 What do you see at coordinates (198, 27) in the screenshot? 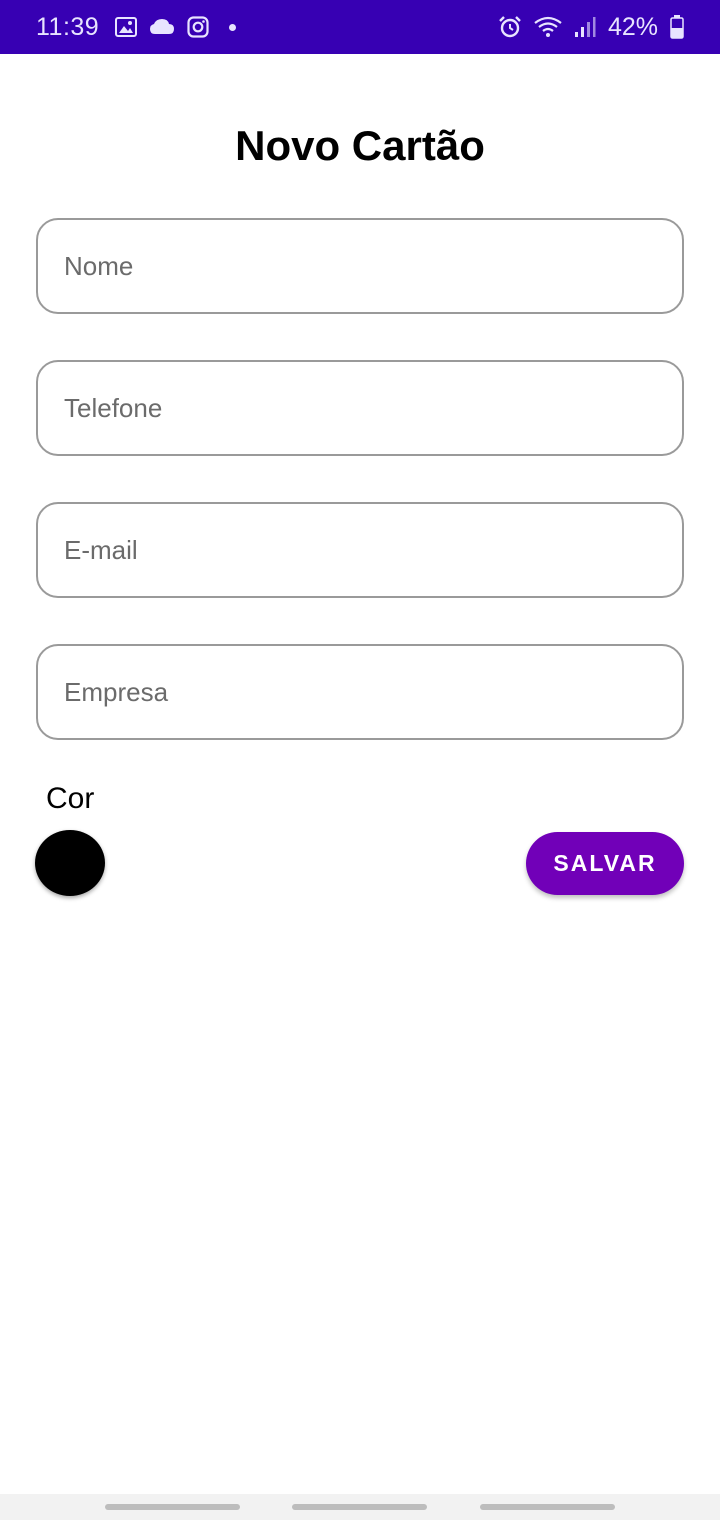
I see `instagram-icon` at bounding box center [198, 27].